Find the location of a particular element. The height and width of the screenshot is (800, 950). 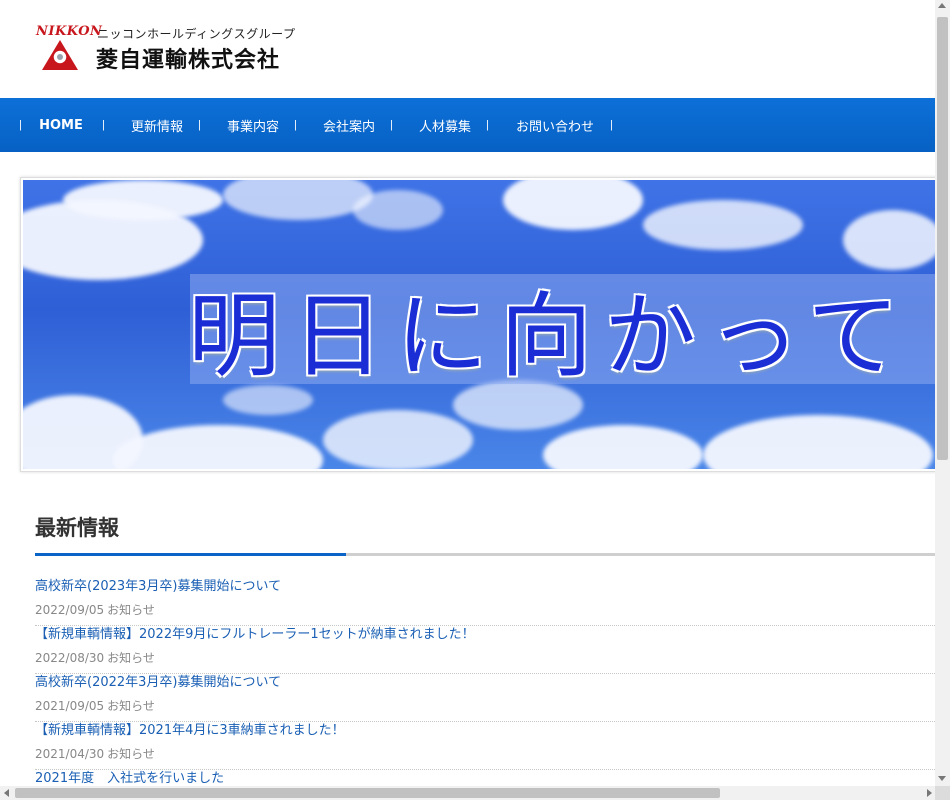

news-item: 高校新卒(2023年3月卒)募集開始について 2022/09/05 お知らせ is located at coordinates (485, 602).